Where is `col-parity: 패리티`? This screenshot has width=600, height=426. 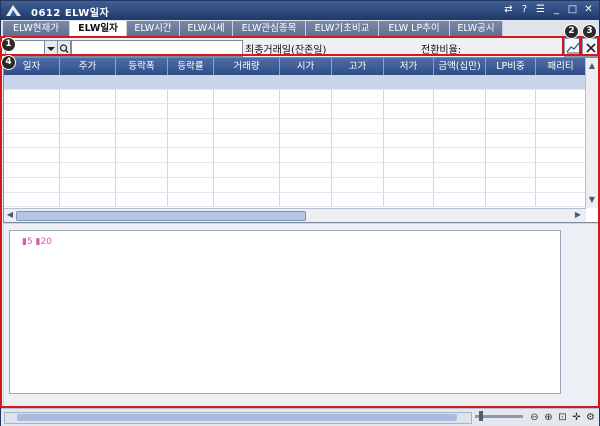
col-parity: 패리티 is located at coordinates (561, 66).